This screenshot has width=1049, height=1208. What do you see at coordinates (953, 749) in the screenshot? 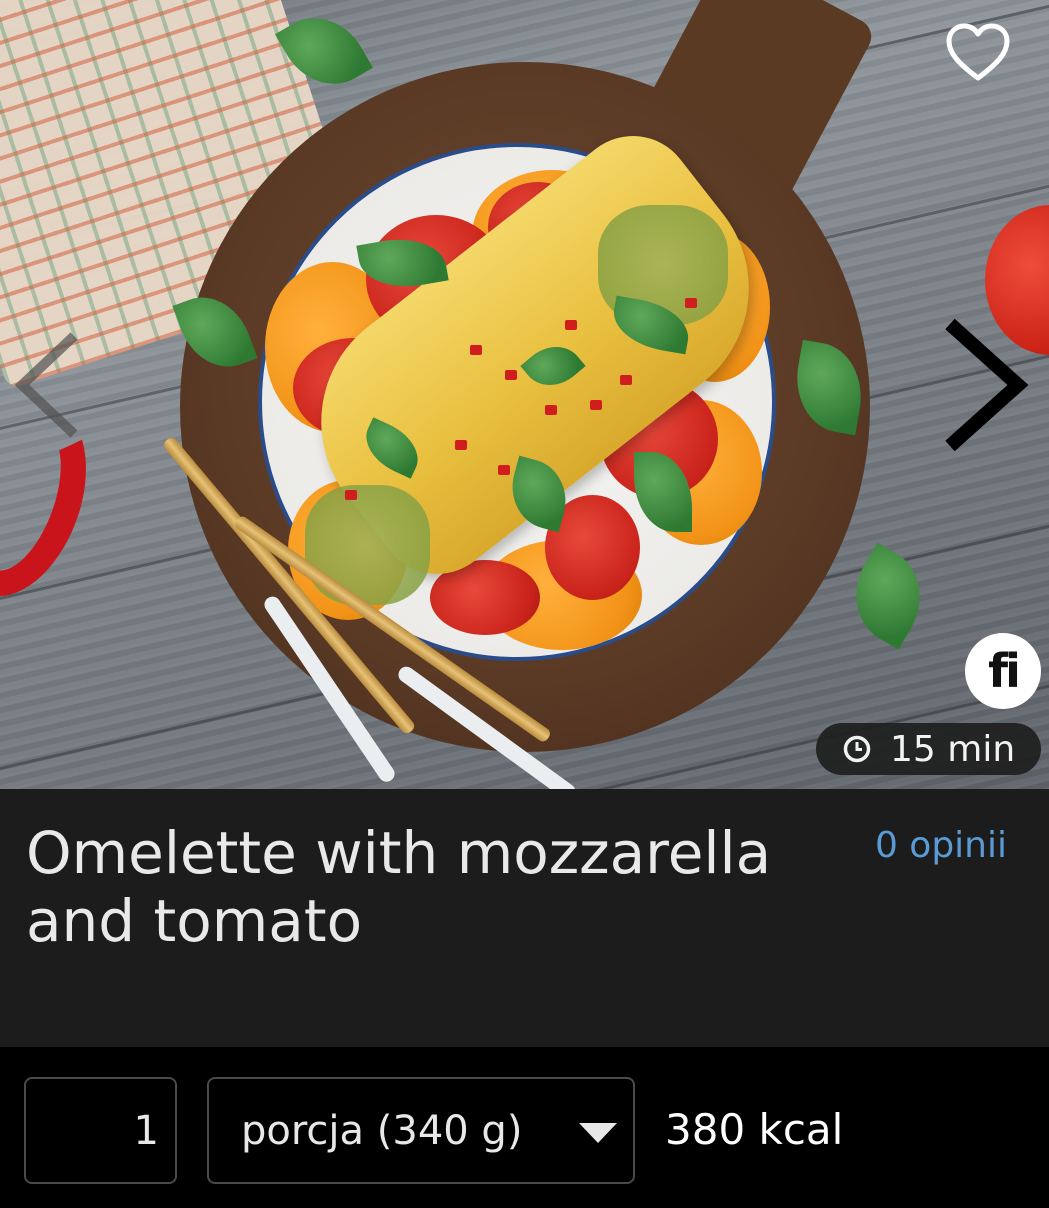
I see `prep-time-text: 15 min` at bounding box center [953, 749].